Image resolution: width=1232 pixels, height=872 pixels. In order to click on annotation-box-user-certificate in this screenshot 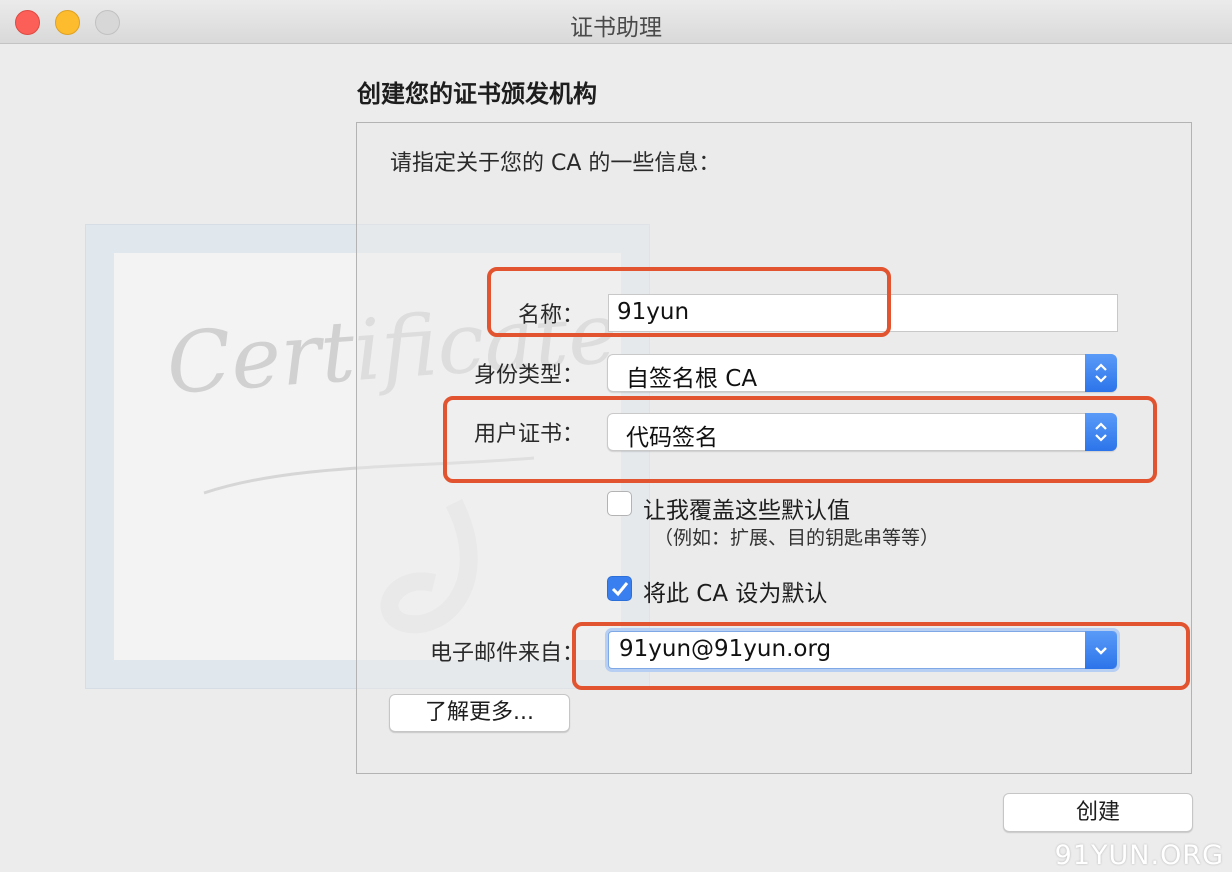, I will do `click(800, 439)`.